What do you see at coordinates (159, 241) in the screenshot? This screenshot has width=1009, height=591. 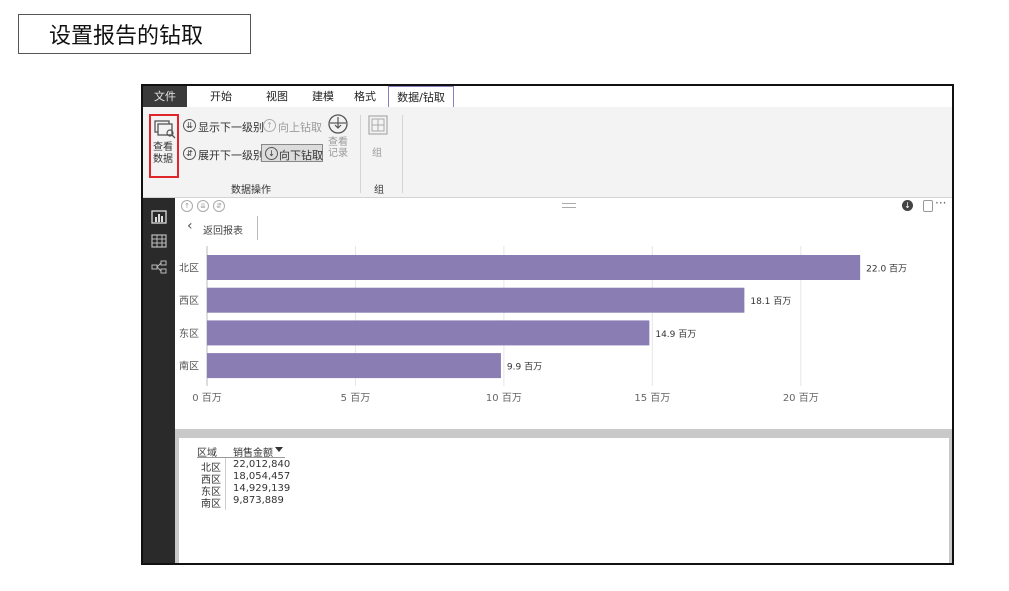 I see `data-view-icon` at bounding box center [159, 241].